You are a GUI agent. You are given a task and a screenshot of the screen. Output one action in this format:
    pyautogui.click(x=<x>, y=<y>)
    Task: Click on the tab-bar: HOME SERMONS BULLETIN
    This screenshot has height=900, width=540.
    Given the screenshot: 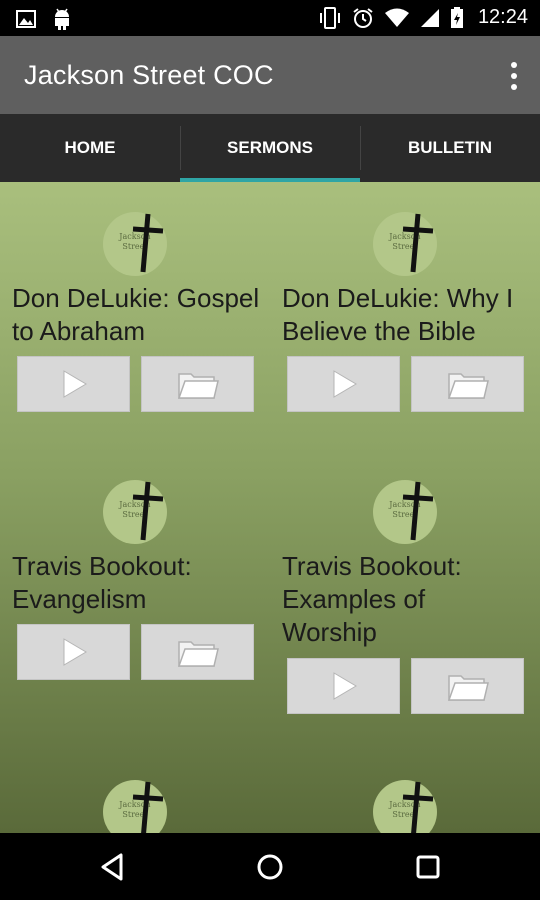 What is the action you would take?
    pyautogui.click(x=270, y=148)
    